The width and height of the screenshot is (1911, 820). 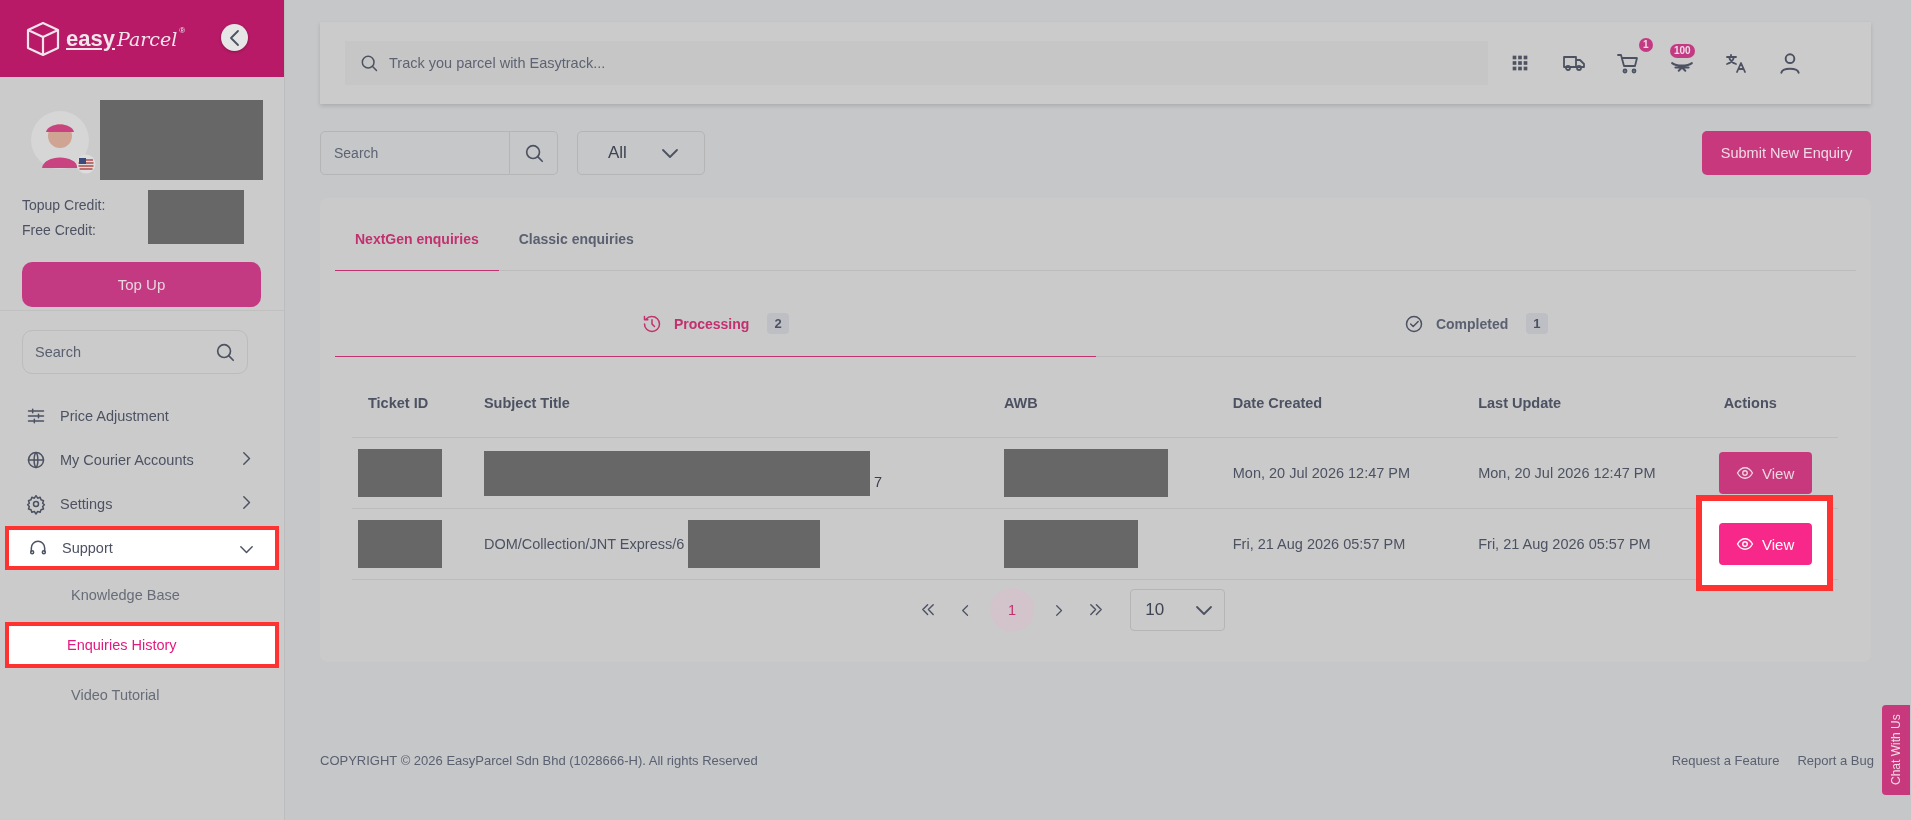 What do you see at coordinates (138, 460) in the screenshot?
I see `sidebar-item: My Courier Accounts` at bounding box center [138, 460].